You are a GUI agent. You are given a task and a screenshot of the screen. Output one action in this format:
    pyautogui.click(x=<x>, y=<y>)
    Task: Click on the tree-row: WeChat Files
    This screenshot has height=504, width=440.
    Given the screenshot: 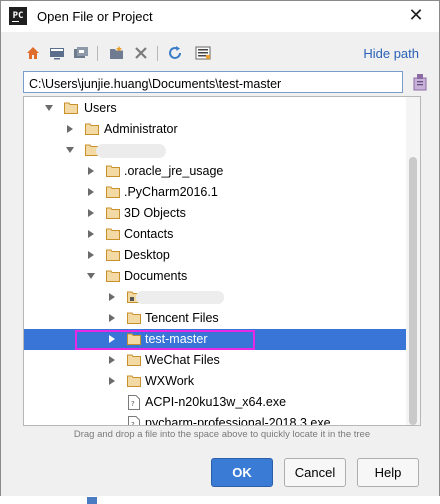 What is the action you would take?
    pyautogui.click(x=216, y=360)
    